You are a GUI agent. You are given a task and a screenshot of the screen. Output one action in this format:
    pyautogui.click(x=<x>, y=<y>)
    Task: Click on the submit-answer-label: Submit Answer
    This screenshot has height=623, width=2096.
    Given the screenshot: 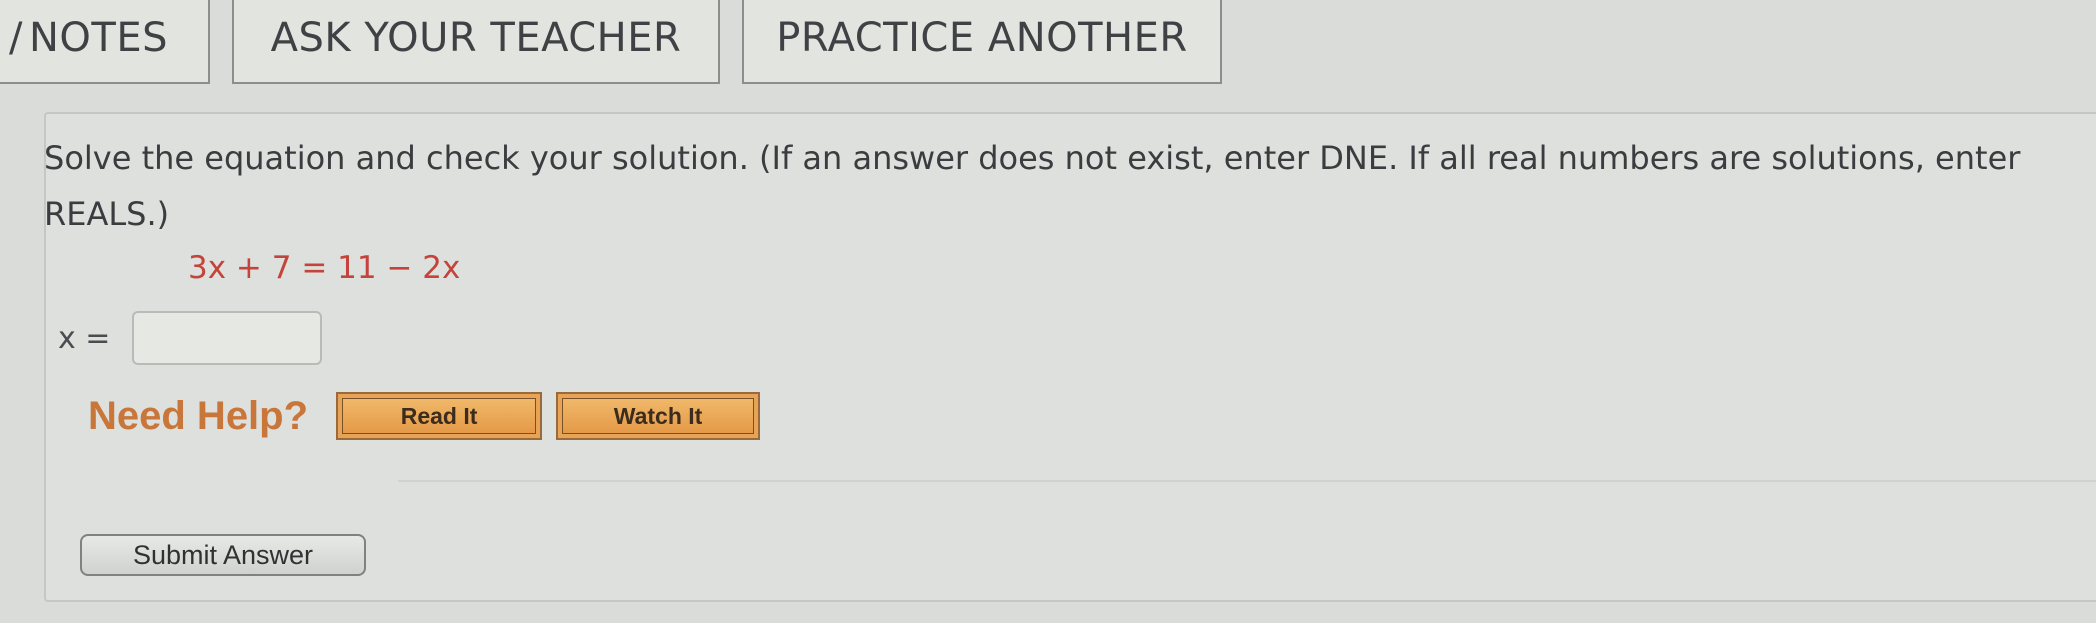 What is the action you would take?
    pyautogui.click(x=223, y=554)
    